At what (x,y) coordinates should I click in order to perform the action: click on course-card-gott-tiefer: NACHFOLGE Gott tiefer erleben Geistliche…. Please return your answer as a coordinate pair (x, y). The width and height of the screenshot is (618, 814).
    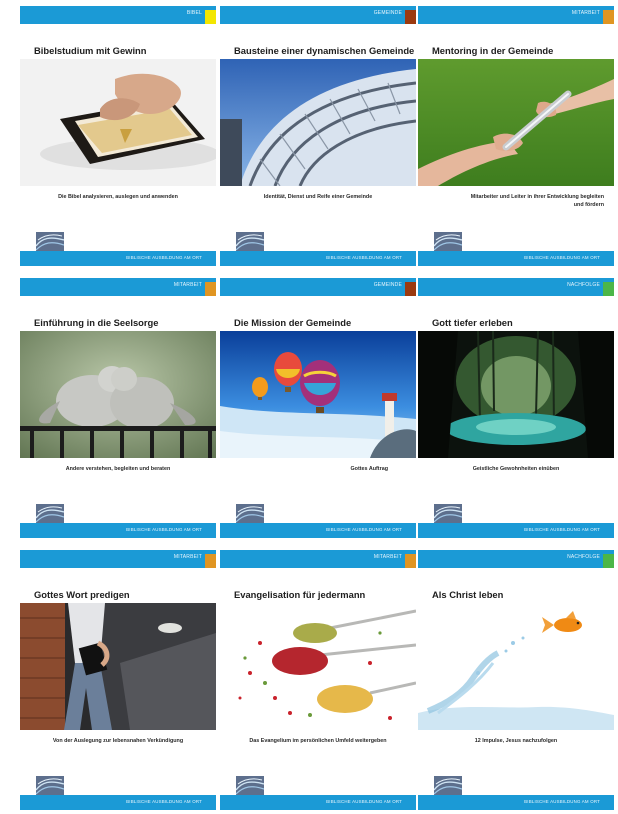
    Looking at the image, I should click on (516, 405).